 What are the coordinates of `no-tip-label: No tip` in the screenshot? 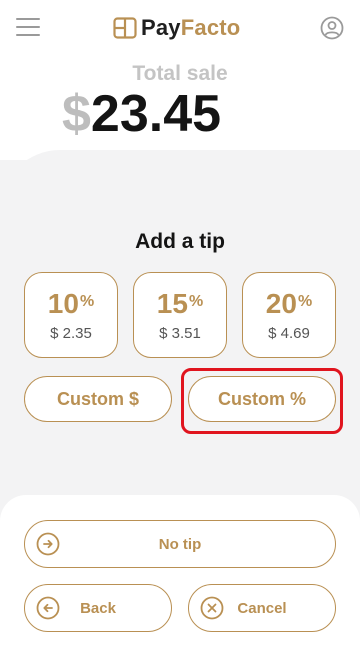 It's located at (180, 544).